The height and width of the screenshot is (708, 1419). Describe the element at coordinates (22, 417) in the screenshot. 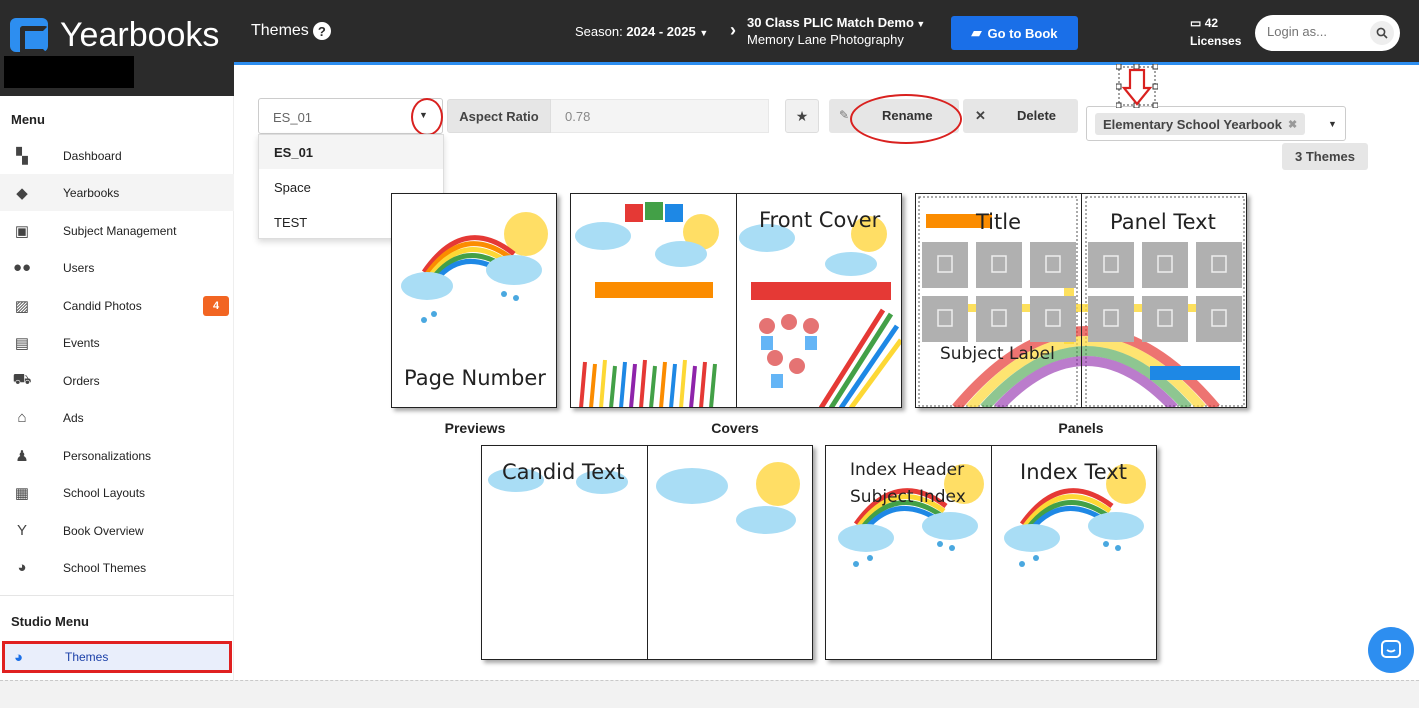

I see `basket-icon: ⌂` at that location.